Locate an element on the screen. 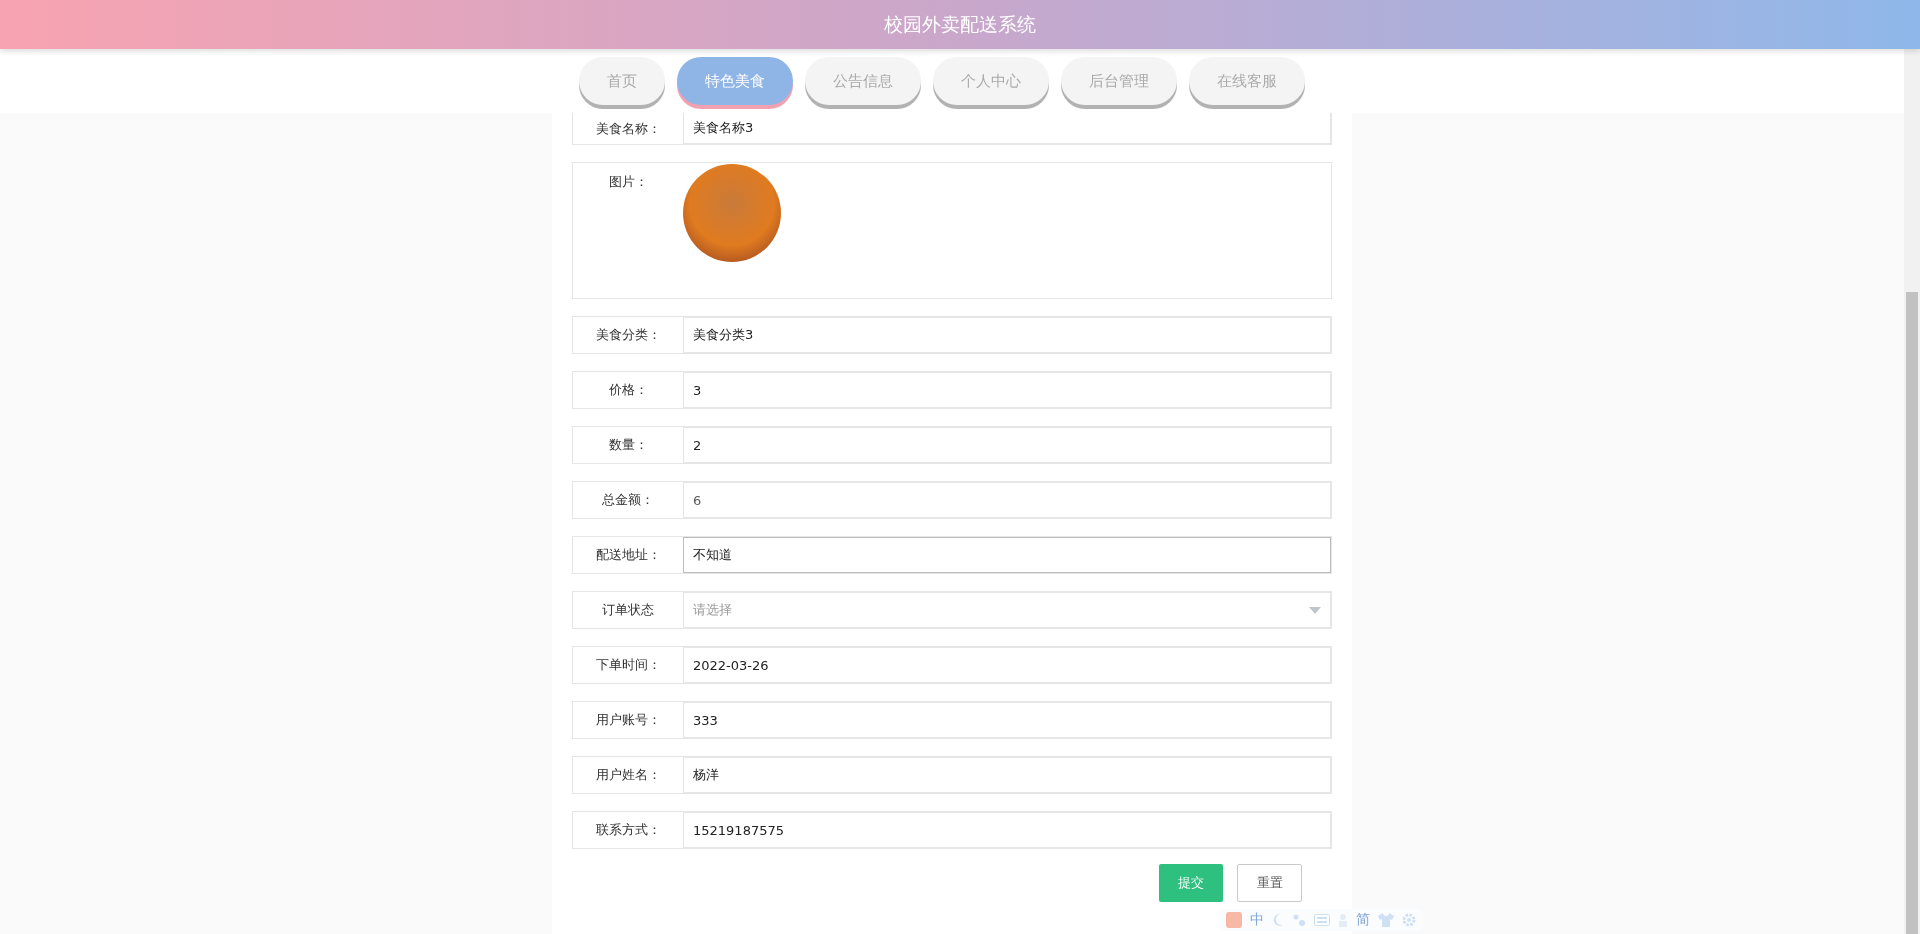 The height and width of the screenshot is (934, 1920). scrollbar-thumb is located at coordinates (1912, 613).